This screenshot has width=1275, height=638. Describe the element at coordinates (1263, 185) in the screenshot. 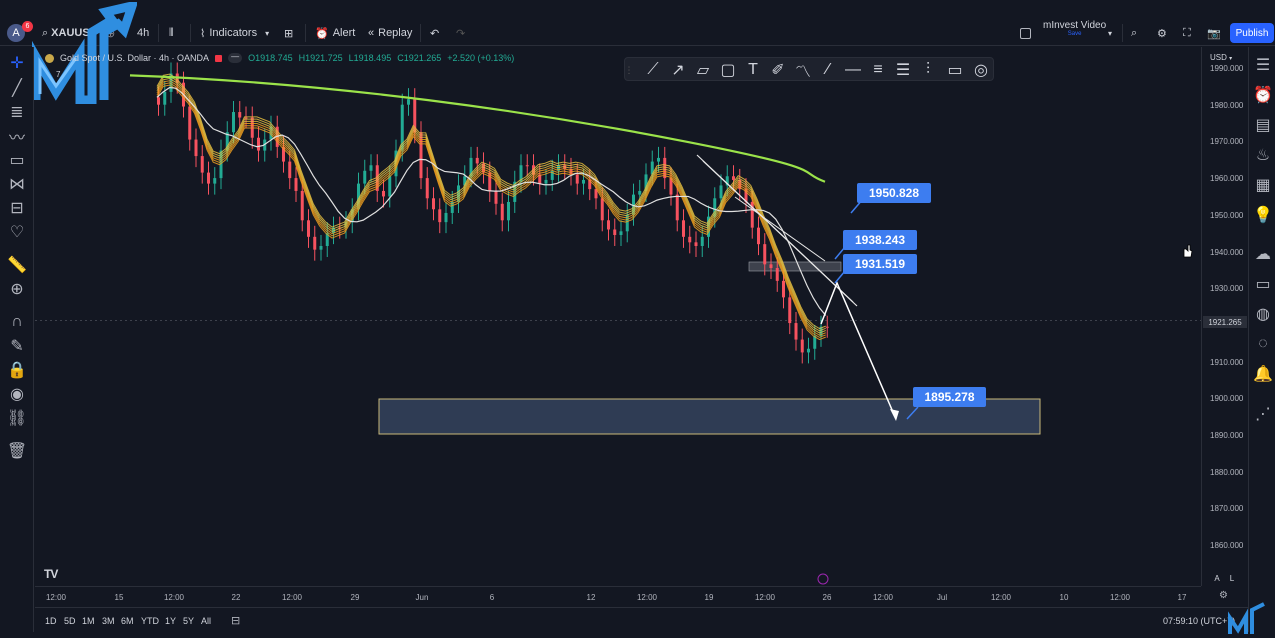

I see `calendar-button: ▦` at that location.